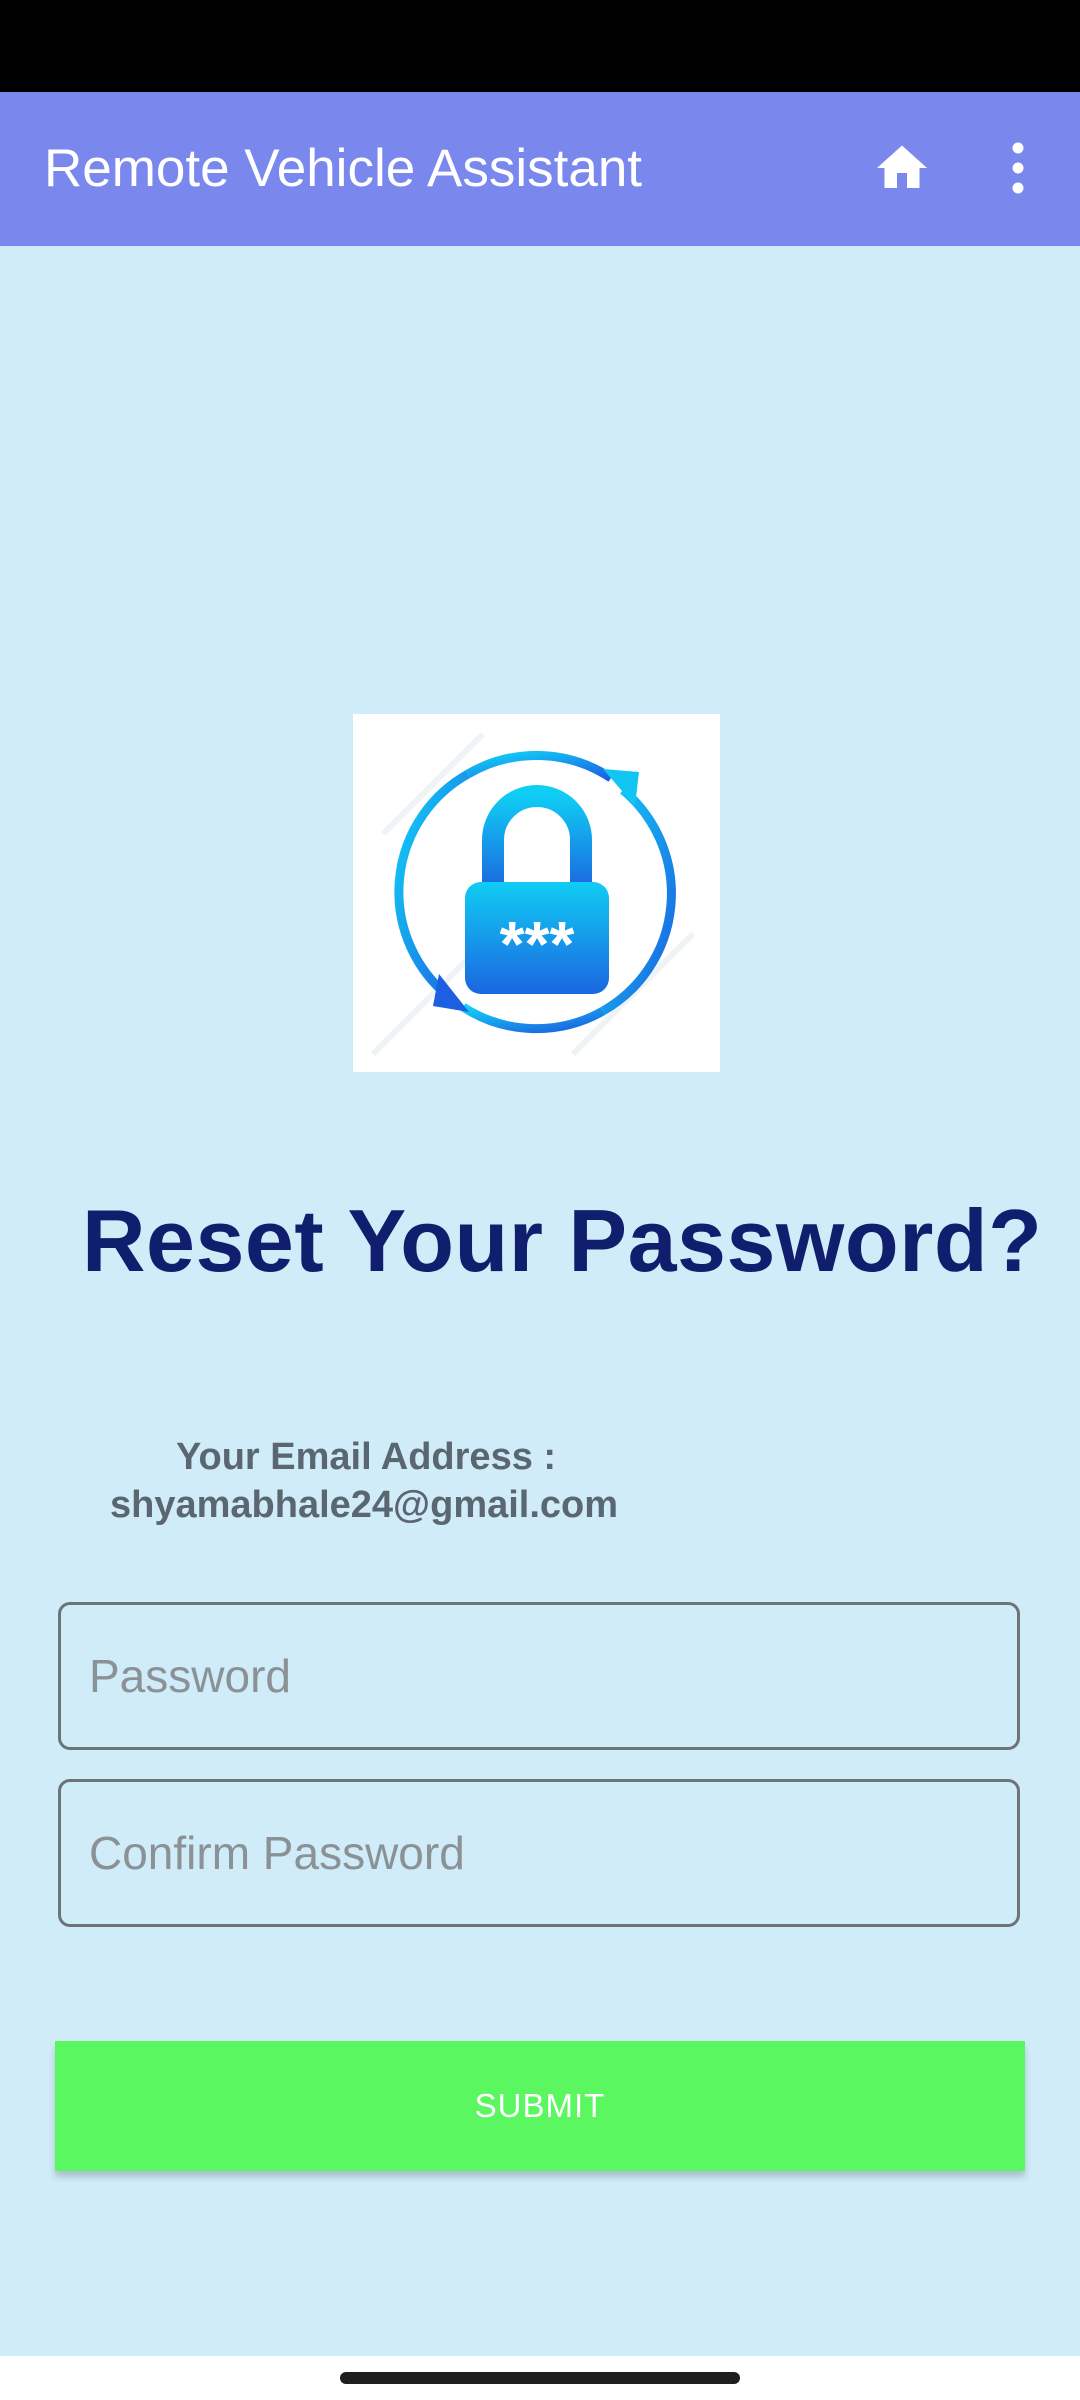 The height and width of the screenshot is (2400, 1080). I want to click on page-title: Reset Your Password?, so click(562, 1240).